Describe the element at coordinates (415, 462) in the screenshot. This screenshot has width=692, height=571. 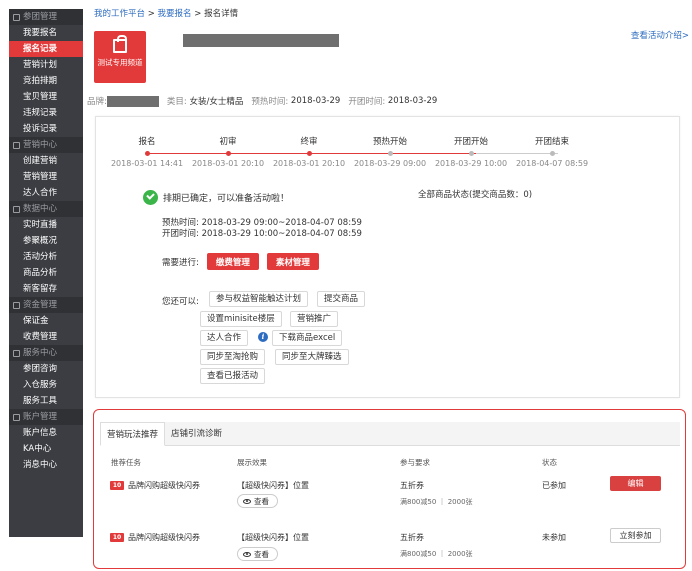
I see `column-header: 参与要求` at that location.